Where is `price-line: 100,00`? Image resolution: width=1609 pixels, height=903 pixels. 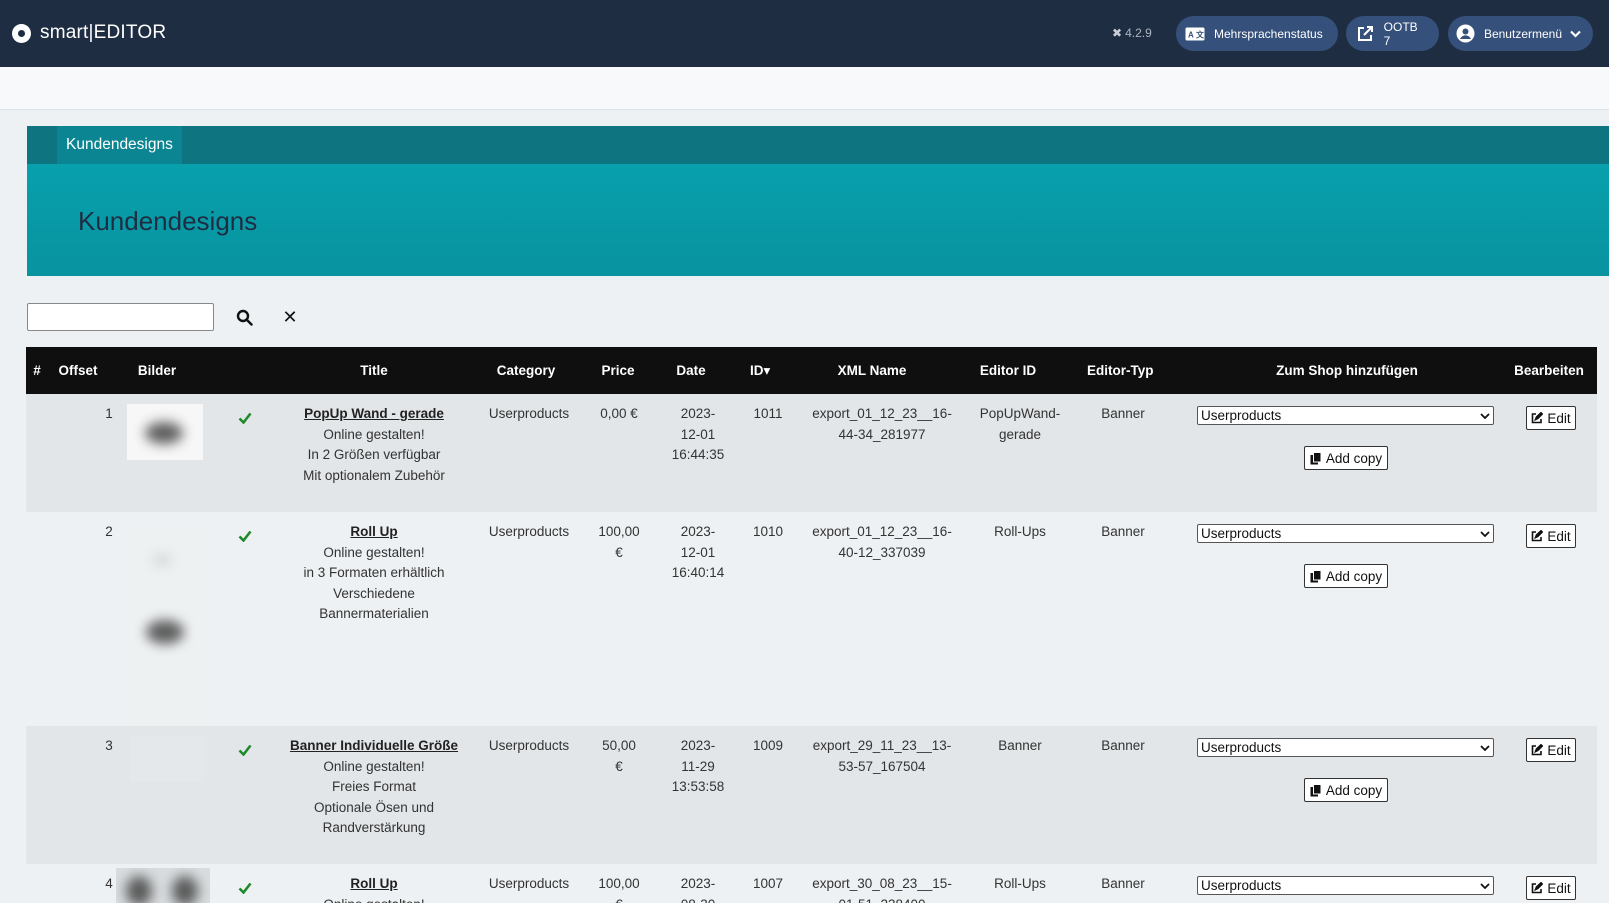 price-line: 100,00 is located at coordinates (619, 883).